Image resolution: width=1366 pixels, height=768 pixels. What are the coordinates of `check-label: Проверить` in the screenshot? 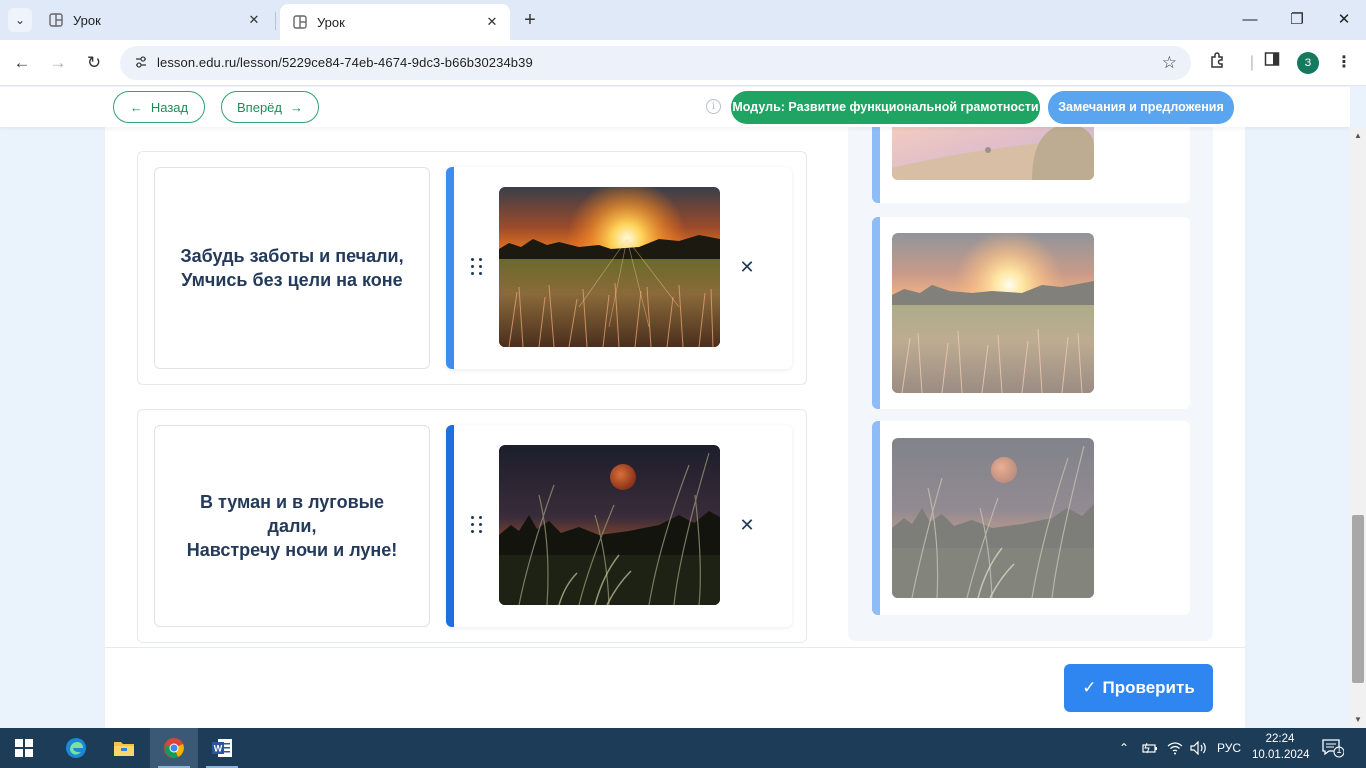 It's located at (1148, 687).